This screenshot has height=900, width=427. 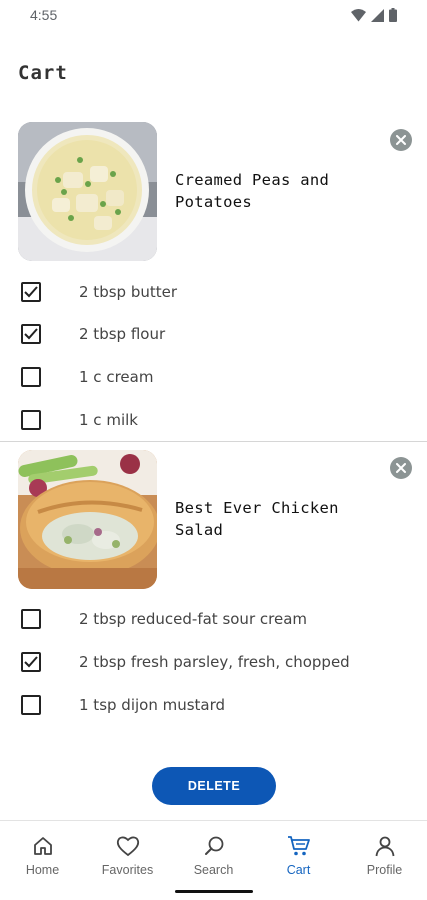 What do you see at coordinates (213, 334) in the screenshot?
I see `ingredient-item: 2 tbsp flour` at bounding box center [213, 334].